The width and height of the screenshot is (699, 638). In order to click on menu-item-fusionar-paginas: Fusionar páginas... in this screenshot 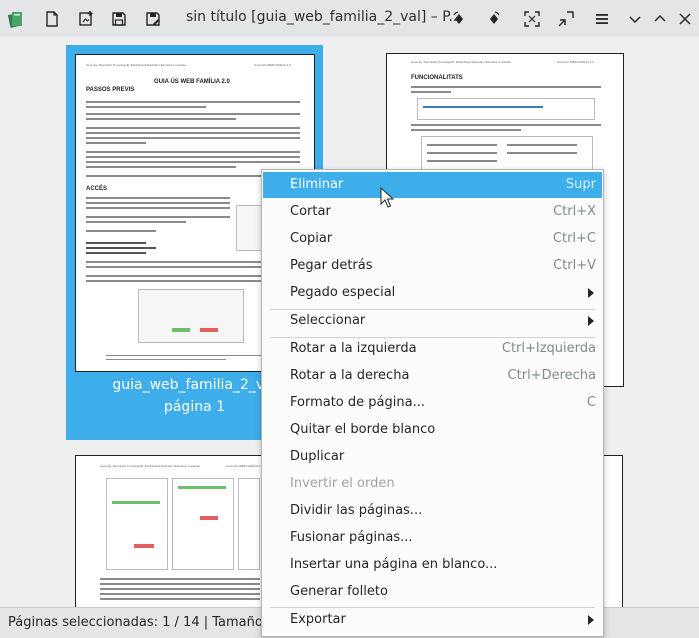, I will do `click(432, 538)`.